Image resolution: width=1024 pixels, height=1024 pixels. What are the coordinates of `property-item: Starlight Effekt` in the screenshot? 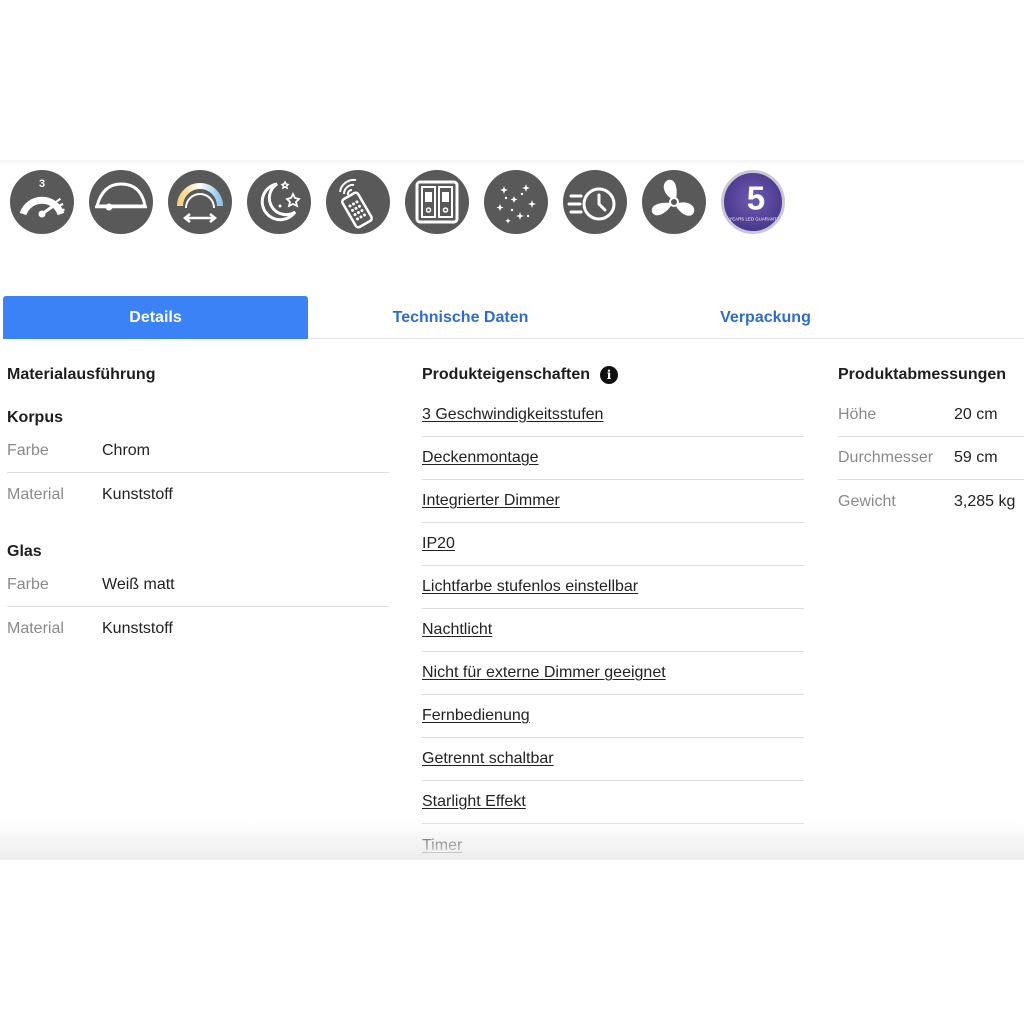 It's located at (613, 802).